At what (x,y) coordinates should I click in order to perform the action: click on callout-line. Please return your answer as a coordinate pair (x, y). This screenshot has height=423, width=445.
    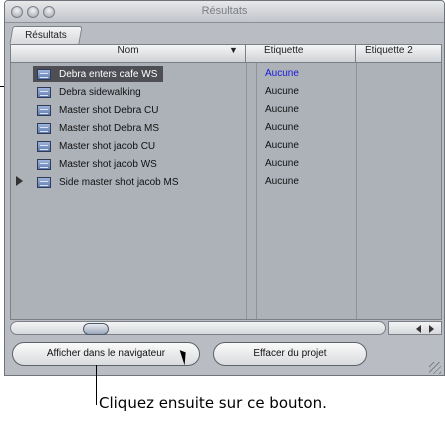
    Looking at the image, I should click on (96, 385).